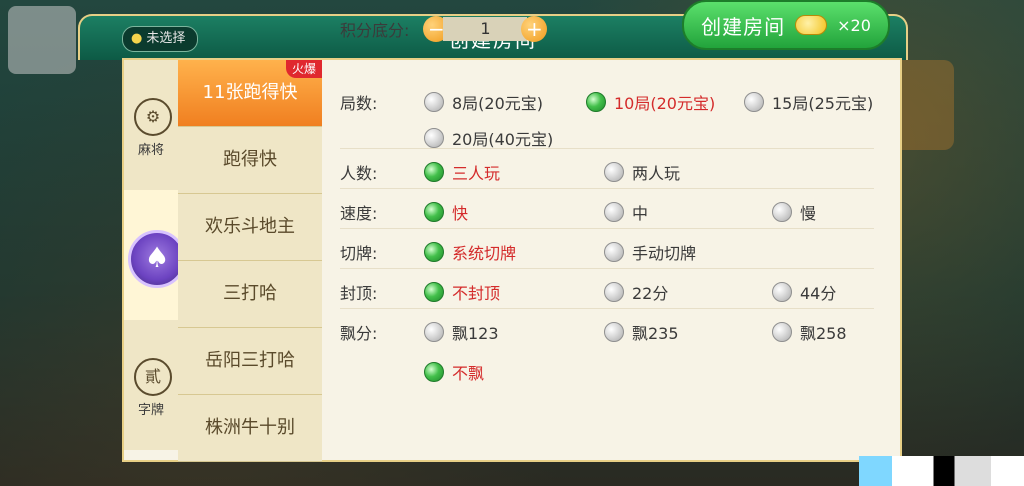 The width and height of the screenshot is (1024, 486). Describe the element at coordinates (150, 410) in the screenshot. I see `category-label: 字牌` at that location.